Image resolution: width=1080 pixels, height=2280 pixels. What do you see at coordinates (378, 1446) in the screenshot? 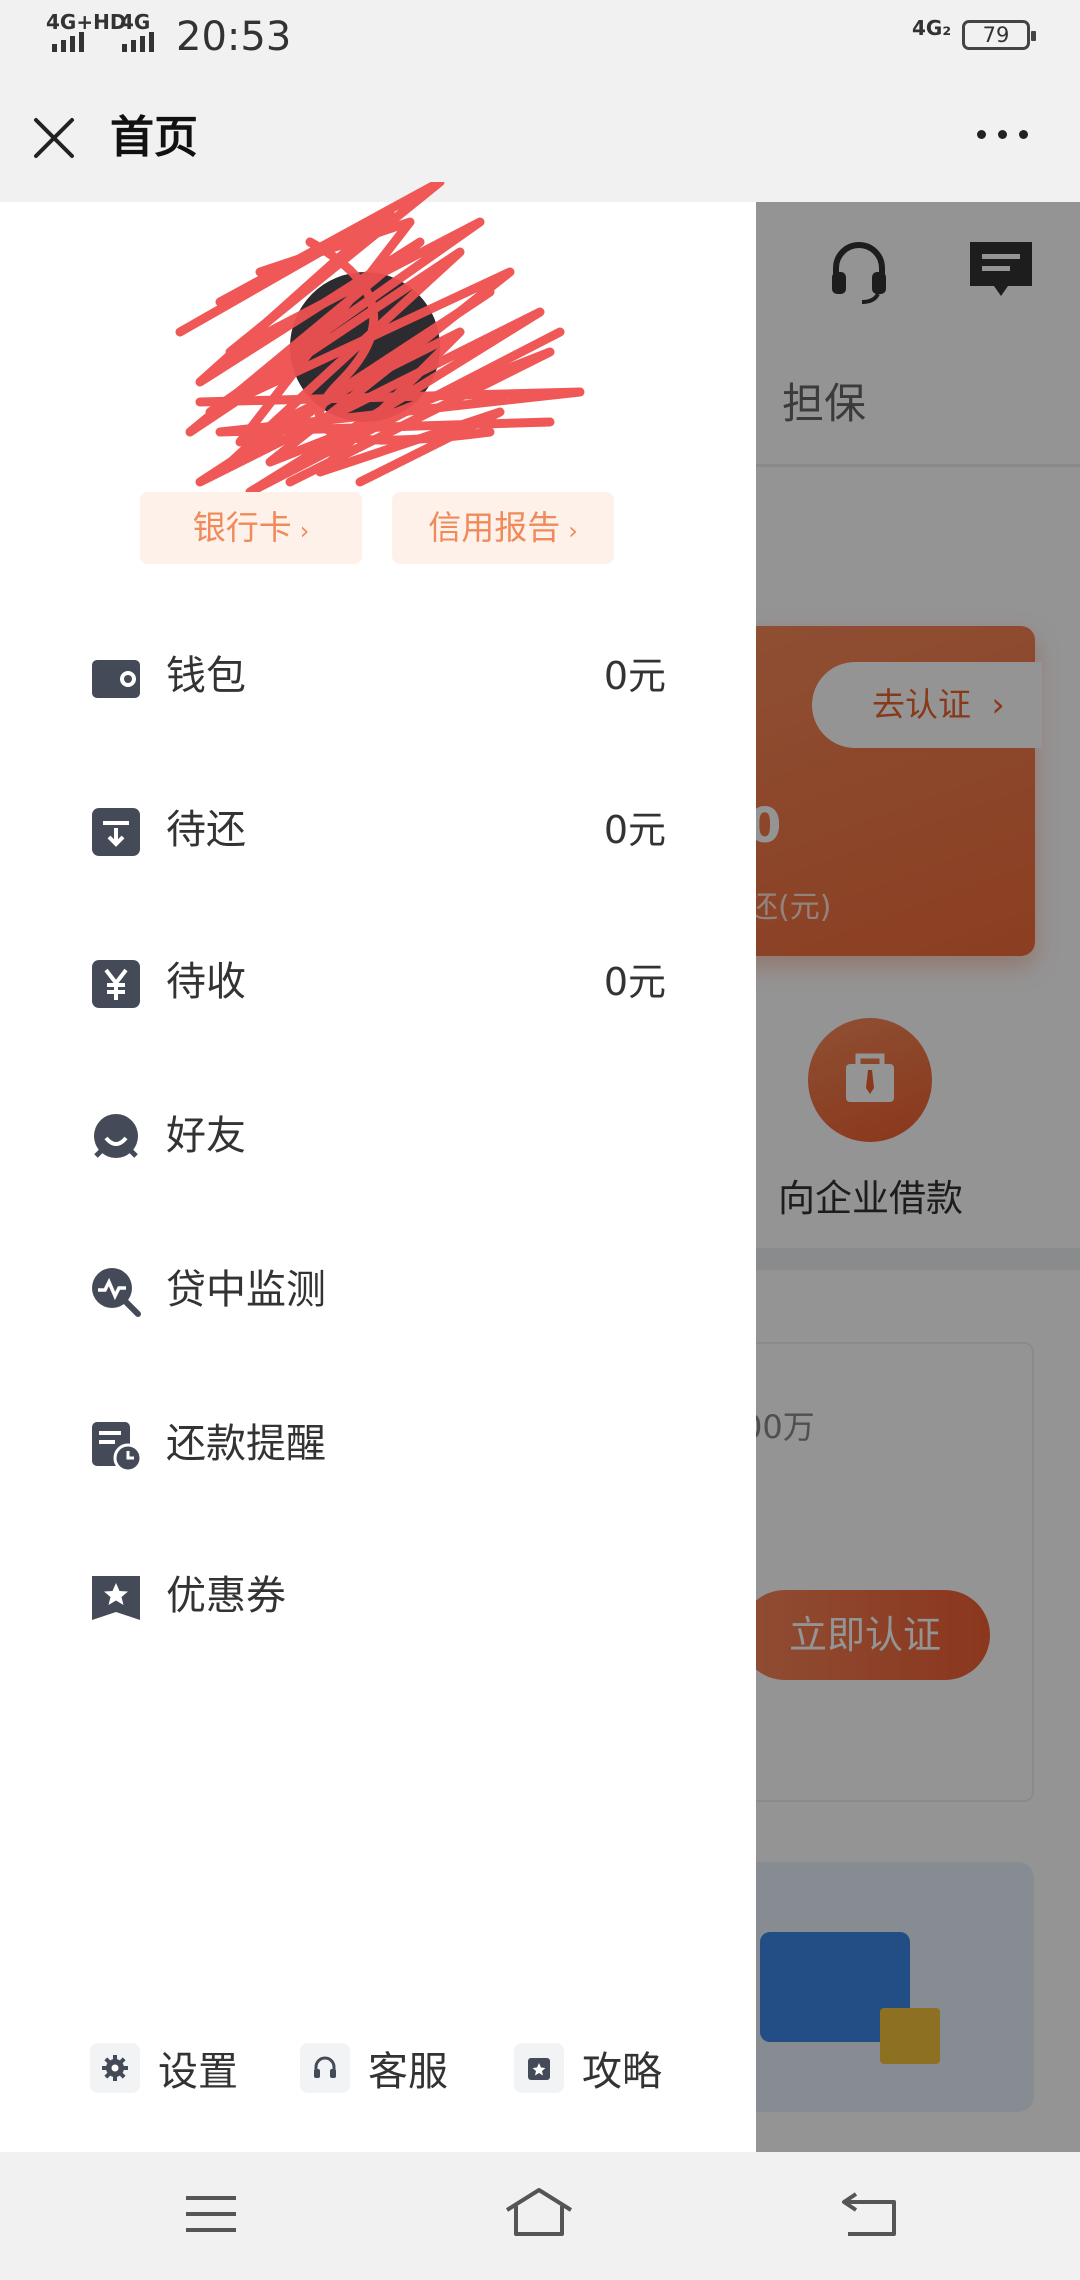
I see `menu-item-repay-reminder: 还款提醒` at bounding box center [378, 1446].